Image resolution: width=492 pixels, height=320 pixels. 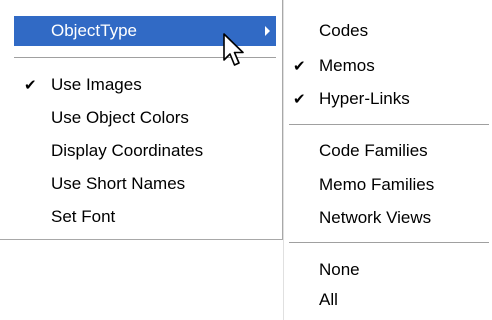 I want to click on submenu-arrow-icon, so click(x=267, y=31).